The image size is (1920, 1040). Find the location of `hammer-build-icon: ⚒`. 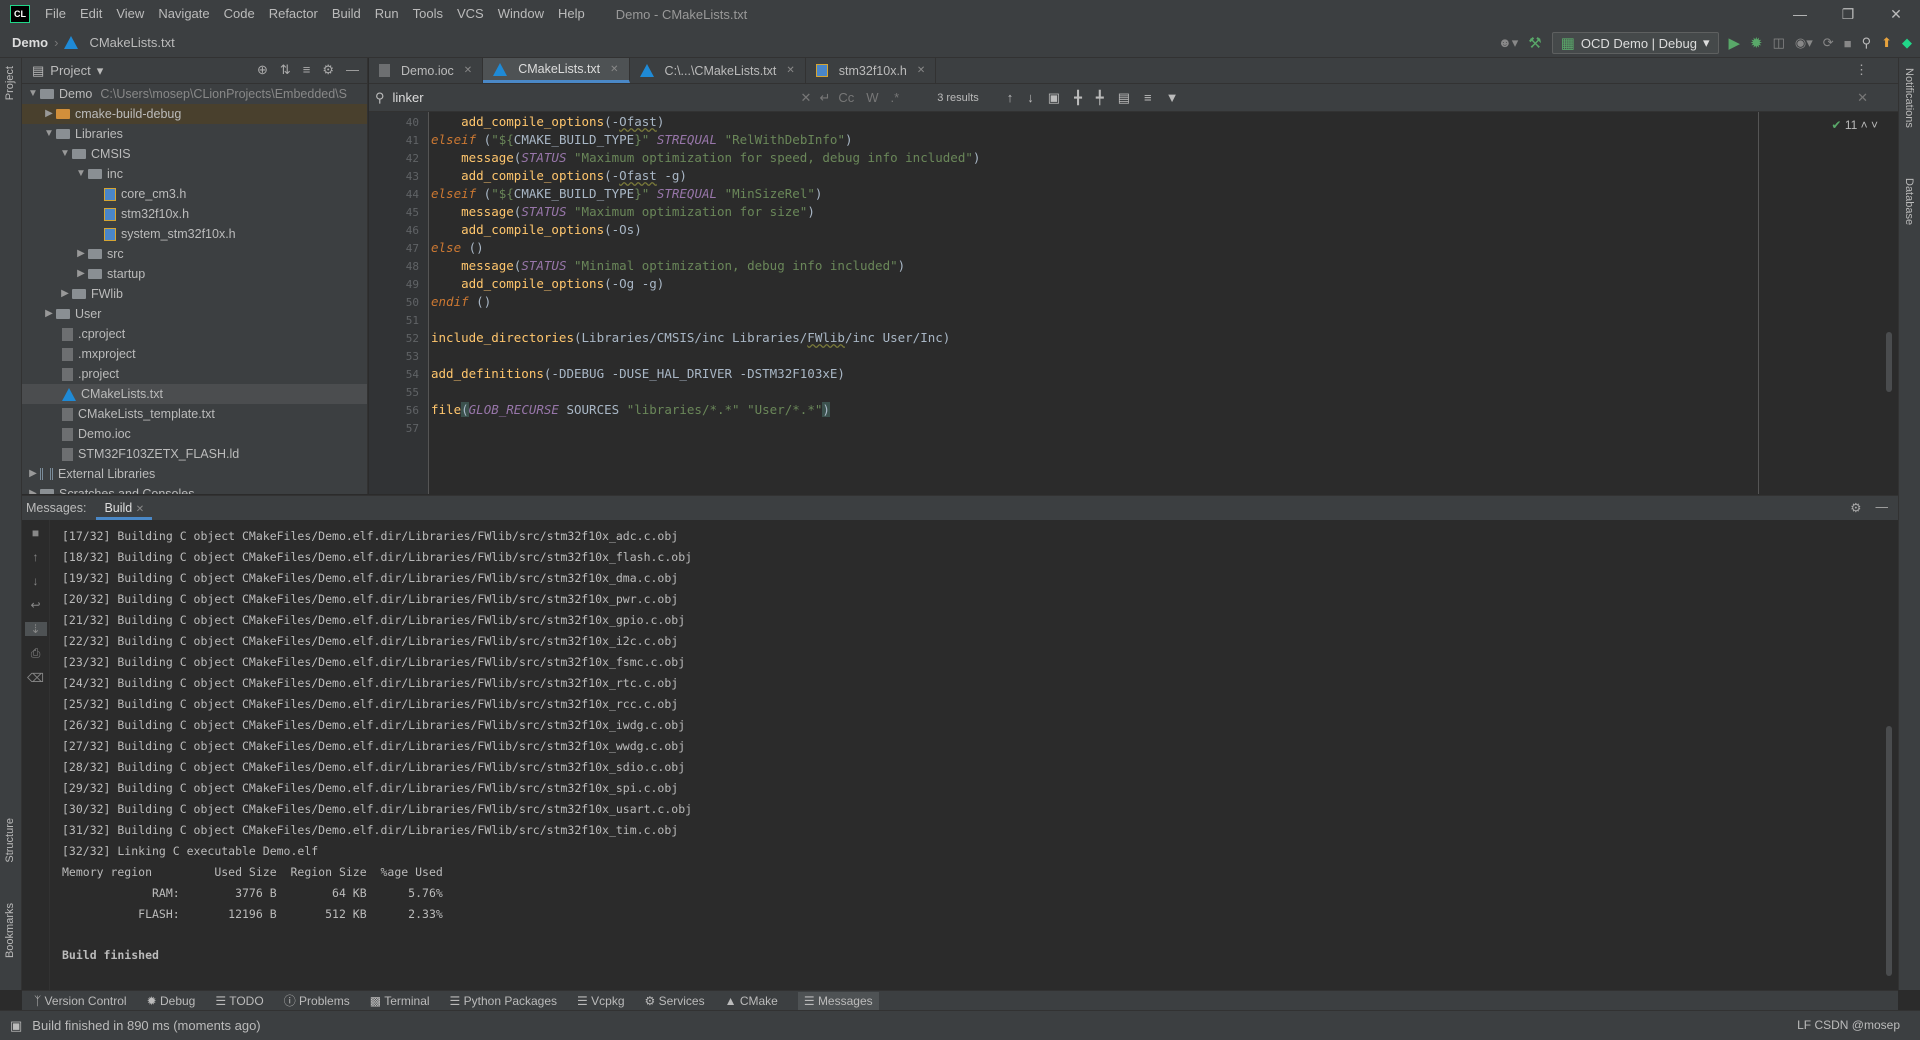

hammer-build-icon: ⚒ is located at coordinates (1534, 43).